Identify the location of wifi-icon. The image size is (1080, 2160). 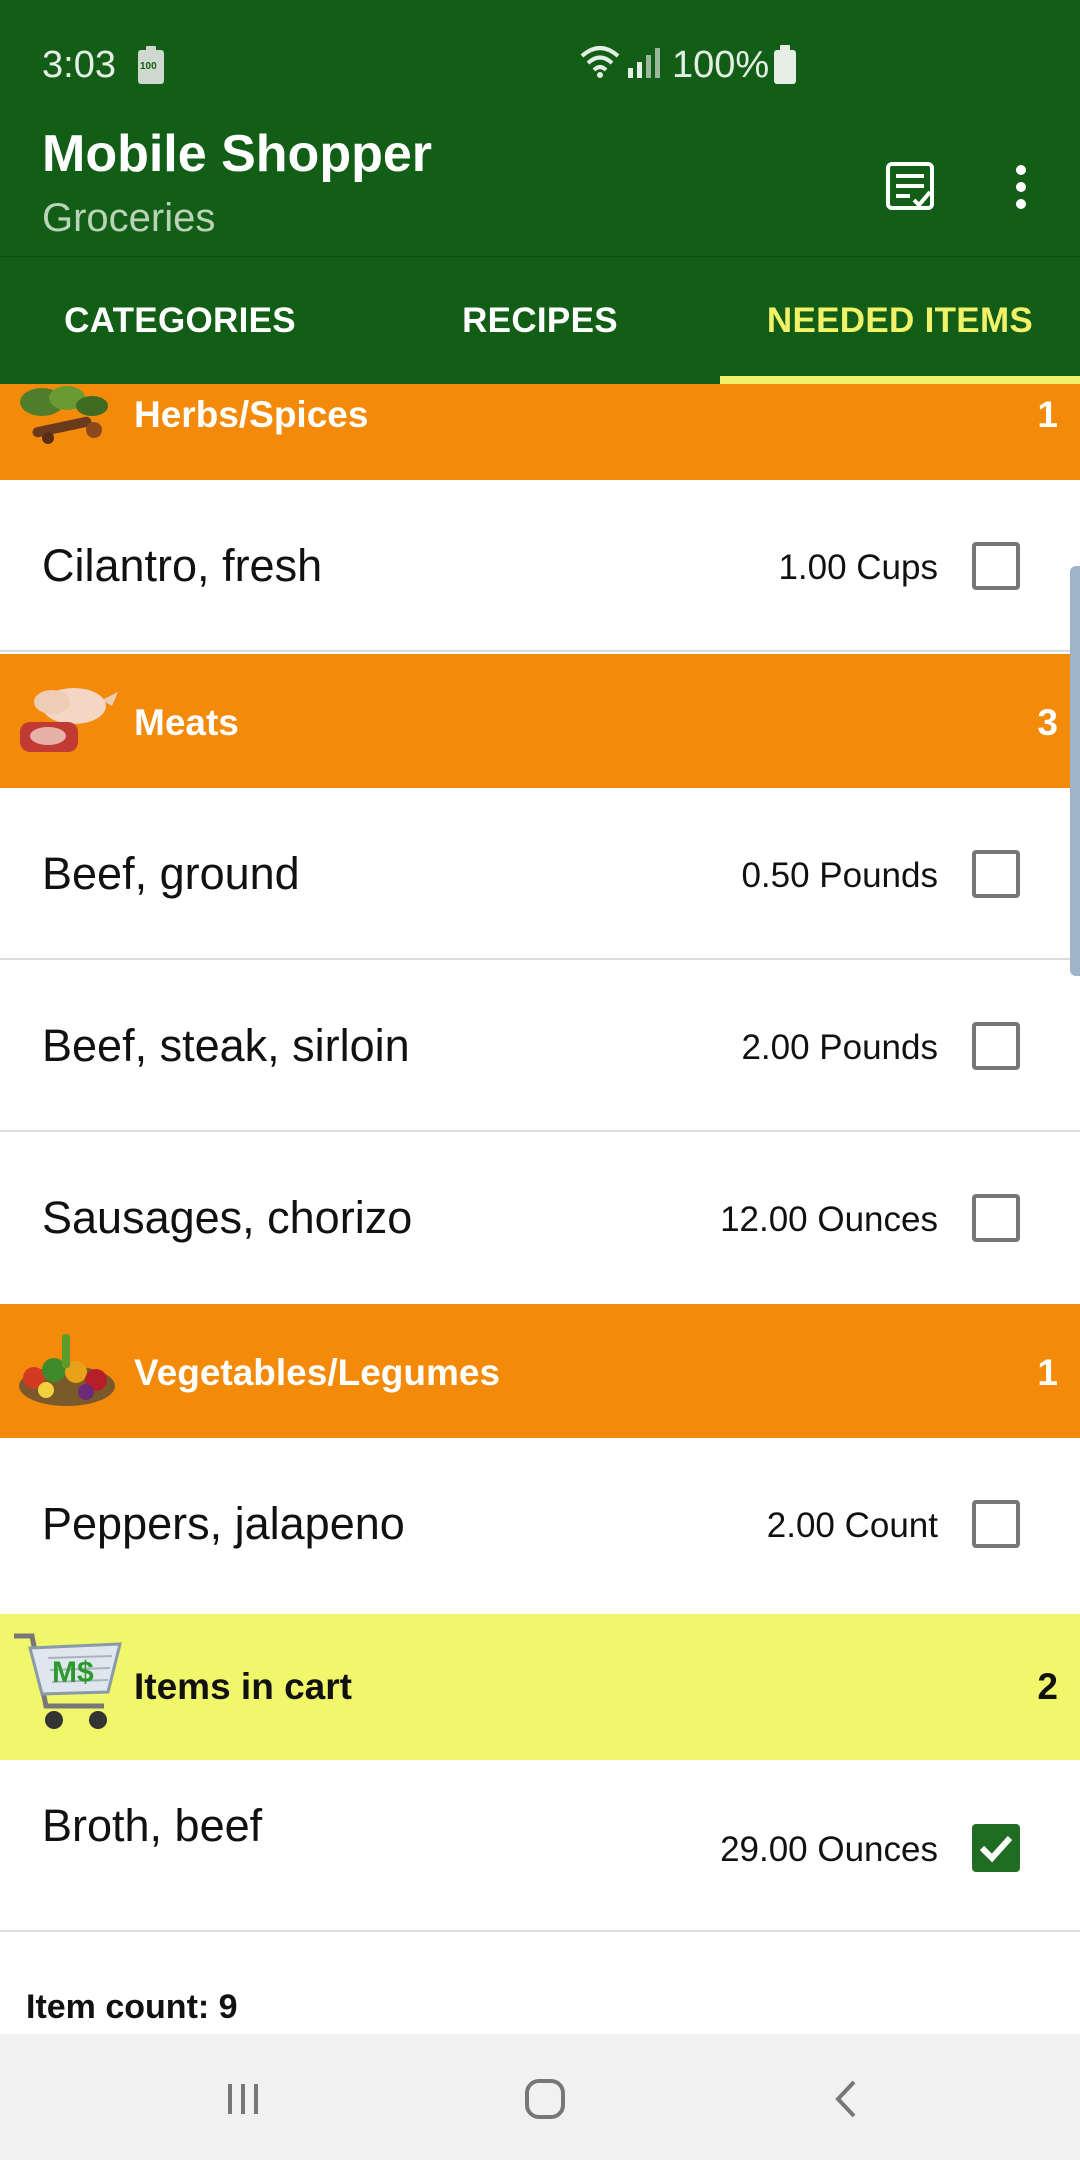
(600, 62).